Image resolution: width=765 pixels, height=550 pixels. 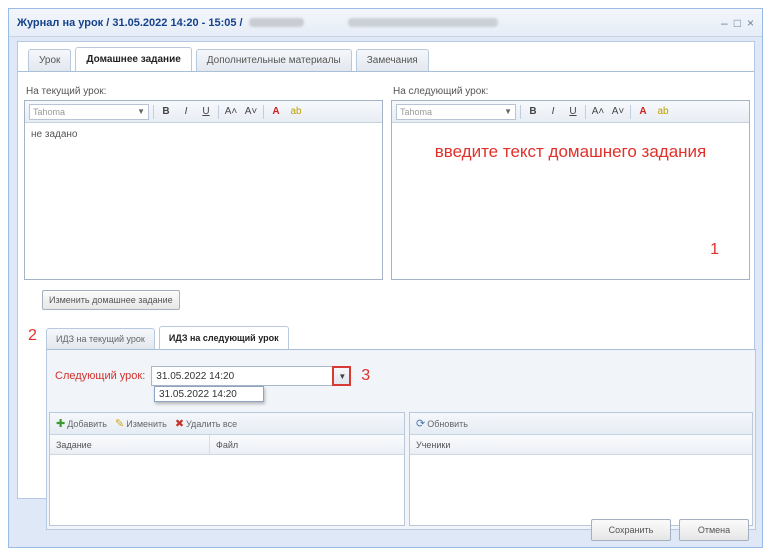 What do you see at coordinates (430, 444) in the screenshot?
I see `column-students: Ученики` at bounding box center [430, 444].